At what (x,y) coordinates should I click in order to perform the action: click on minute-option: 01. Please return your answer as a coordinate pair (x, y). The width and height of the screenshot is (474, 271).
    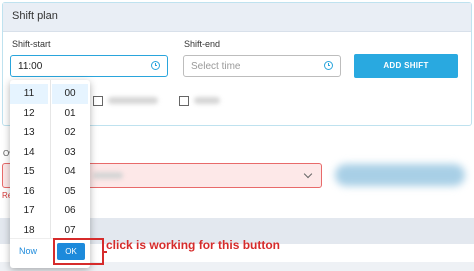
    Looking at the image, I should click on (70, 114).